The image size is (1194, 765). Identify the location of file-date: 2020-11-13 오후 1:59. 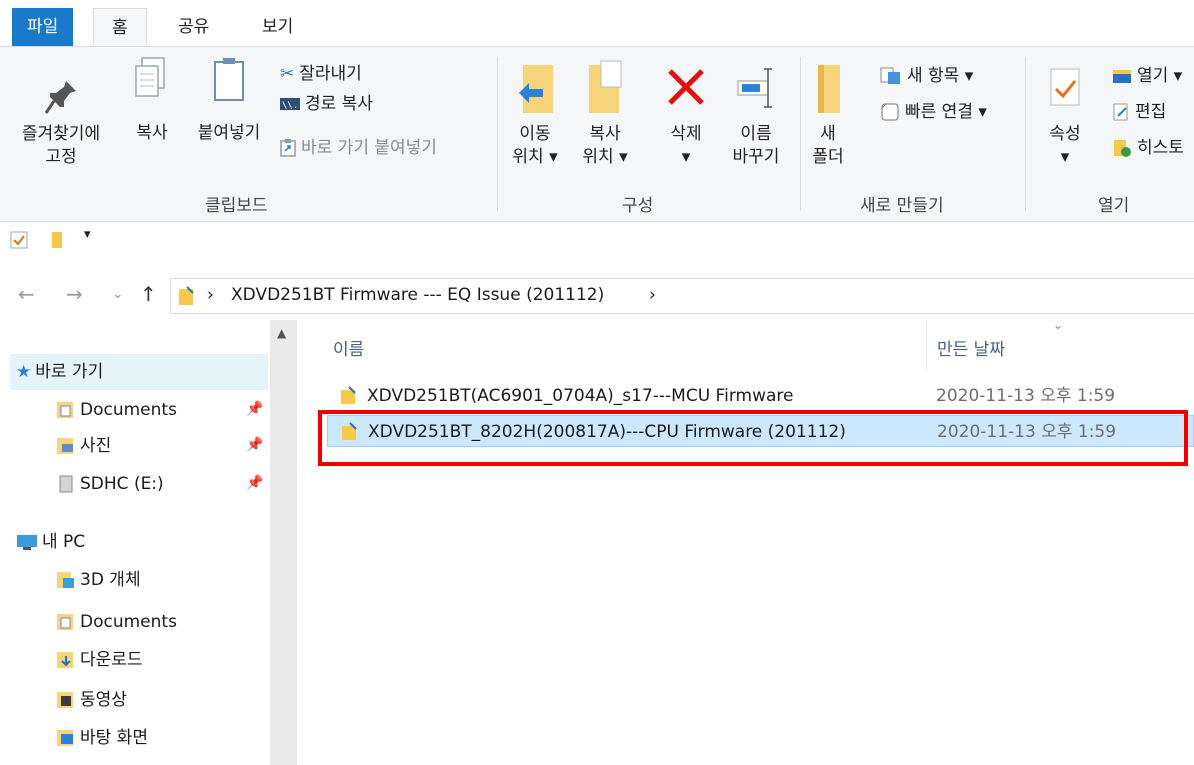
(1026, 396).